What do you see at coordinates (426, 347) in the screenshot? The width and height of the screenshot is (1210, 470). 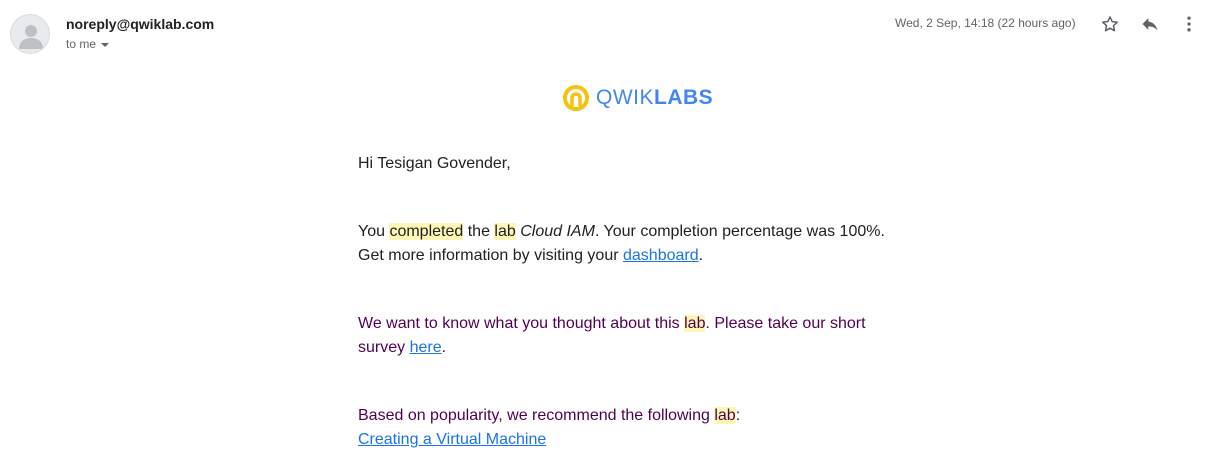 I see `survey-link: here` at bounding box center [426, 347].